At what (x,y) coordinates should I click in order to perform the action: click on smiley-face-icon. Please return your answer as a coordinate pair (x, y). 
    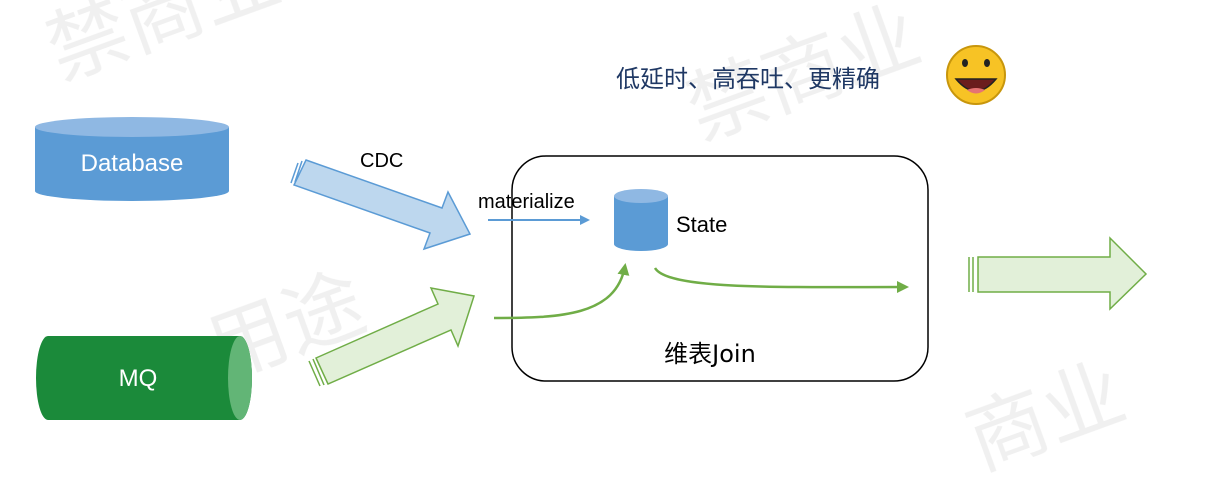
    Looking at the image, I should click on (976, 75).